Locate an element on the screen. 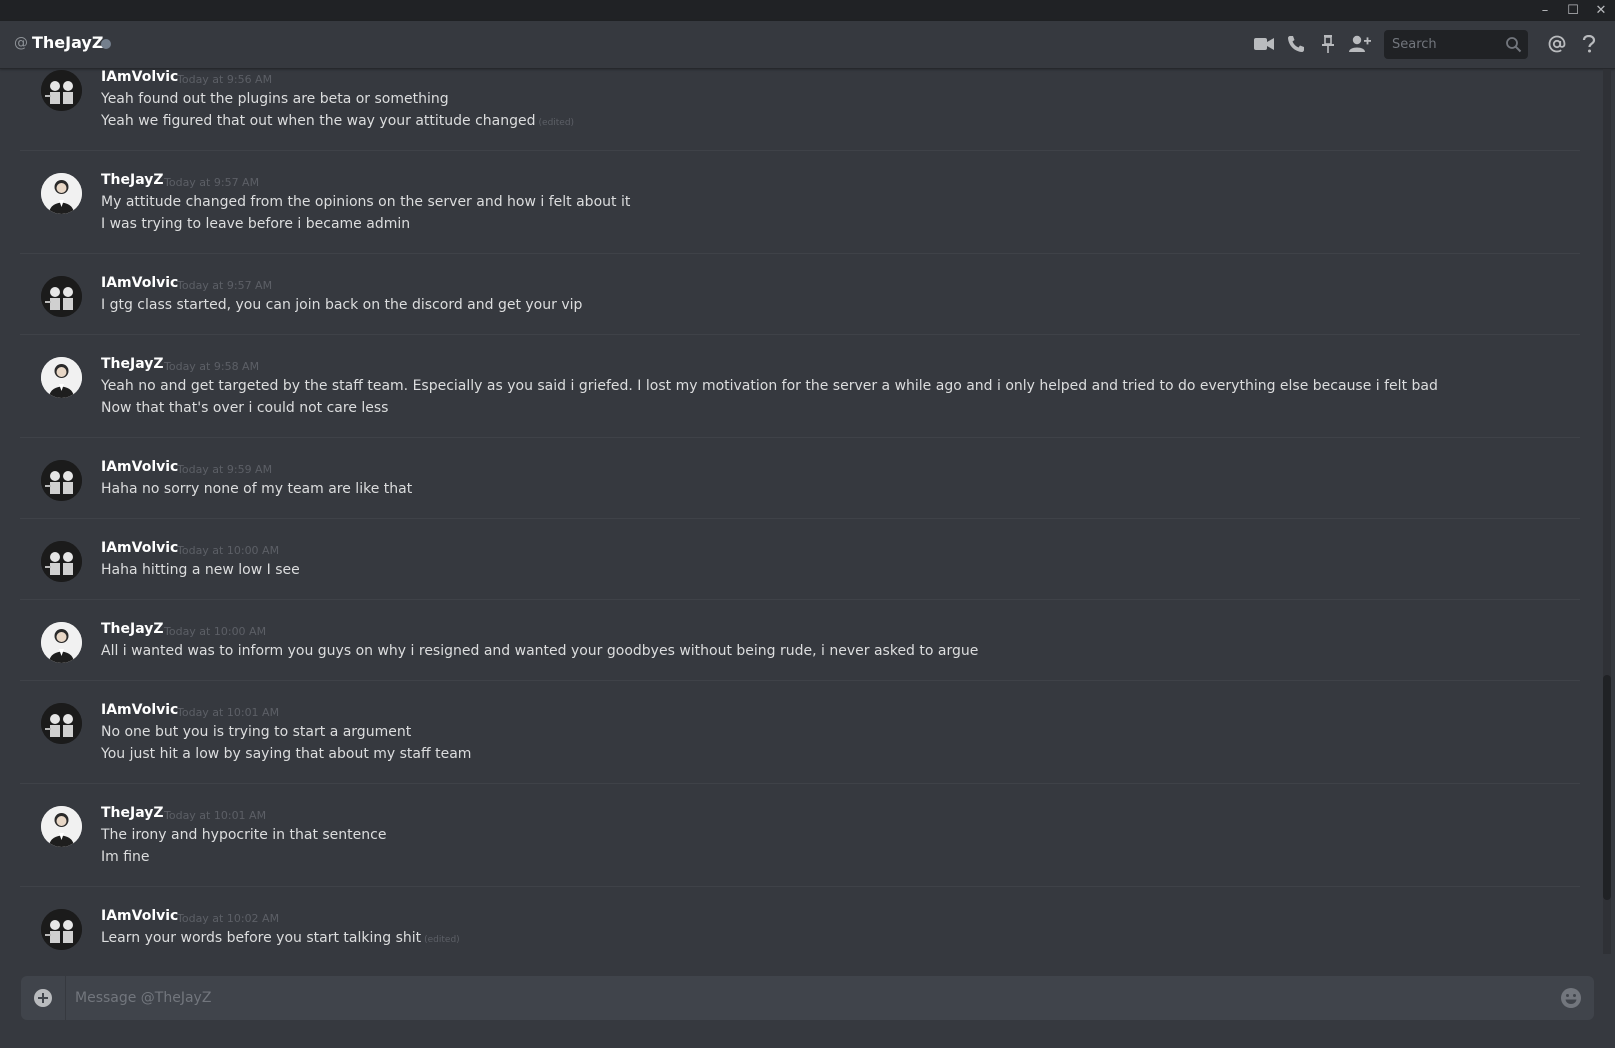 The image size is (1615, 1048). message-content: Im fine is located at coordinates (125, 857).